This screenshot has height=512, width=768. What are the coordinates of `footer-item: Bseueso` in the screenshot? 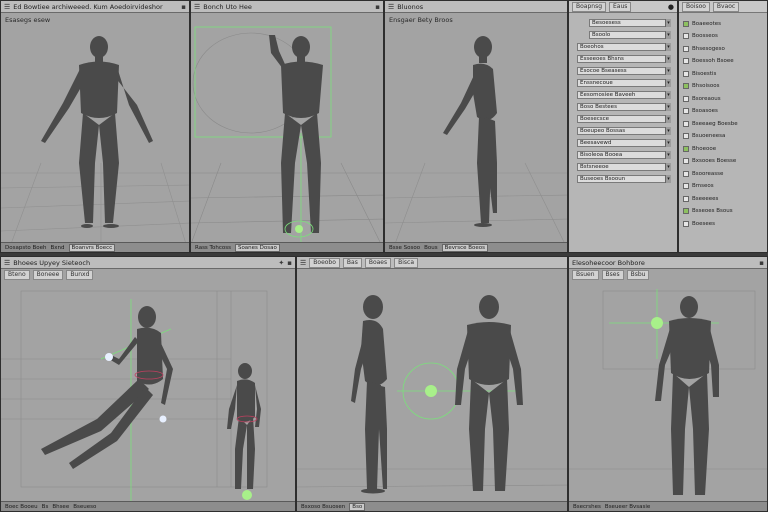 It's located at (84, 507).